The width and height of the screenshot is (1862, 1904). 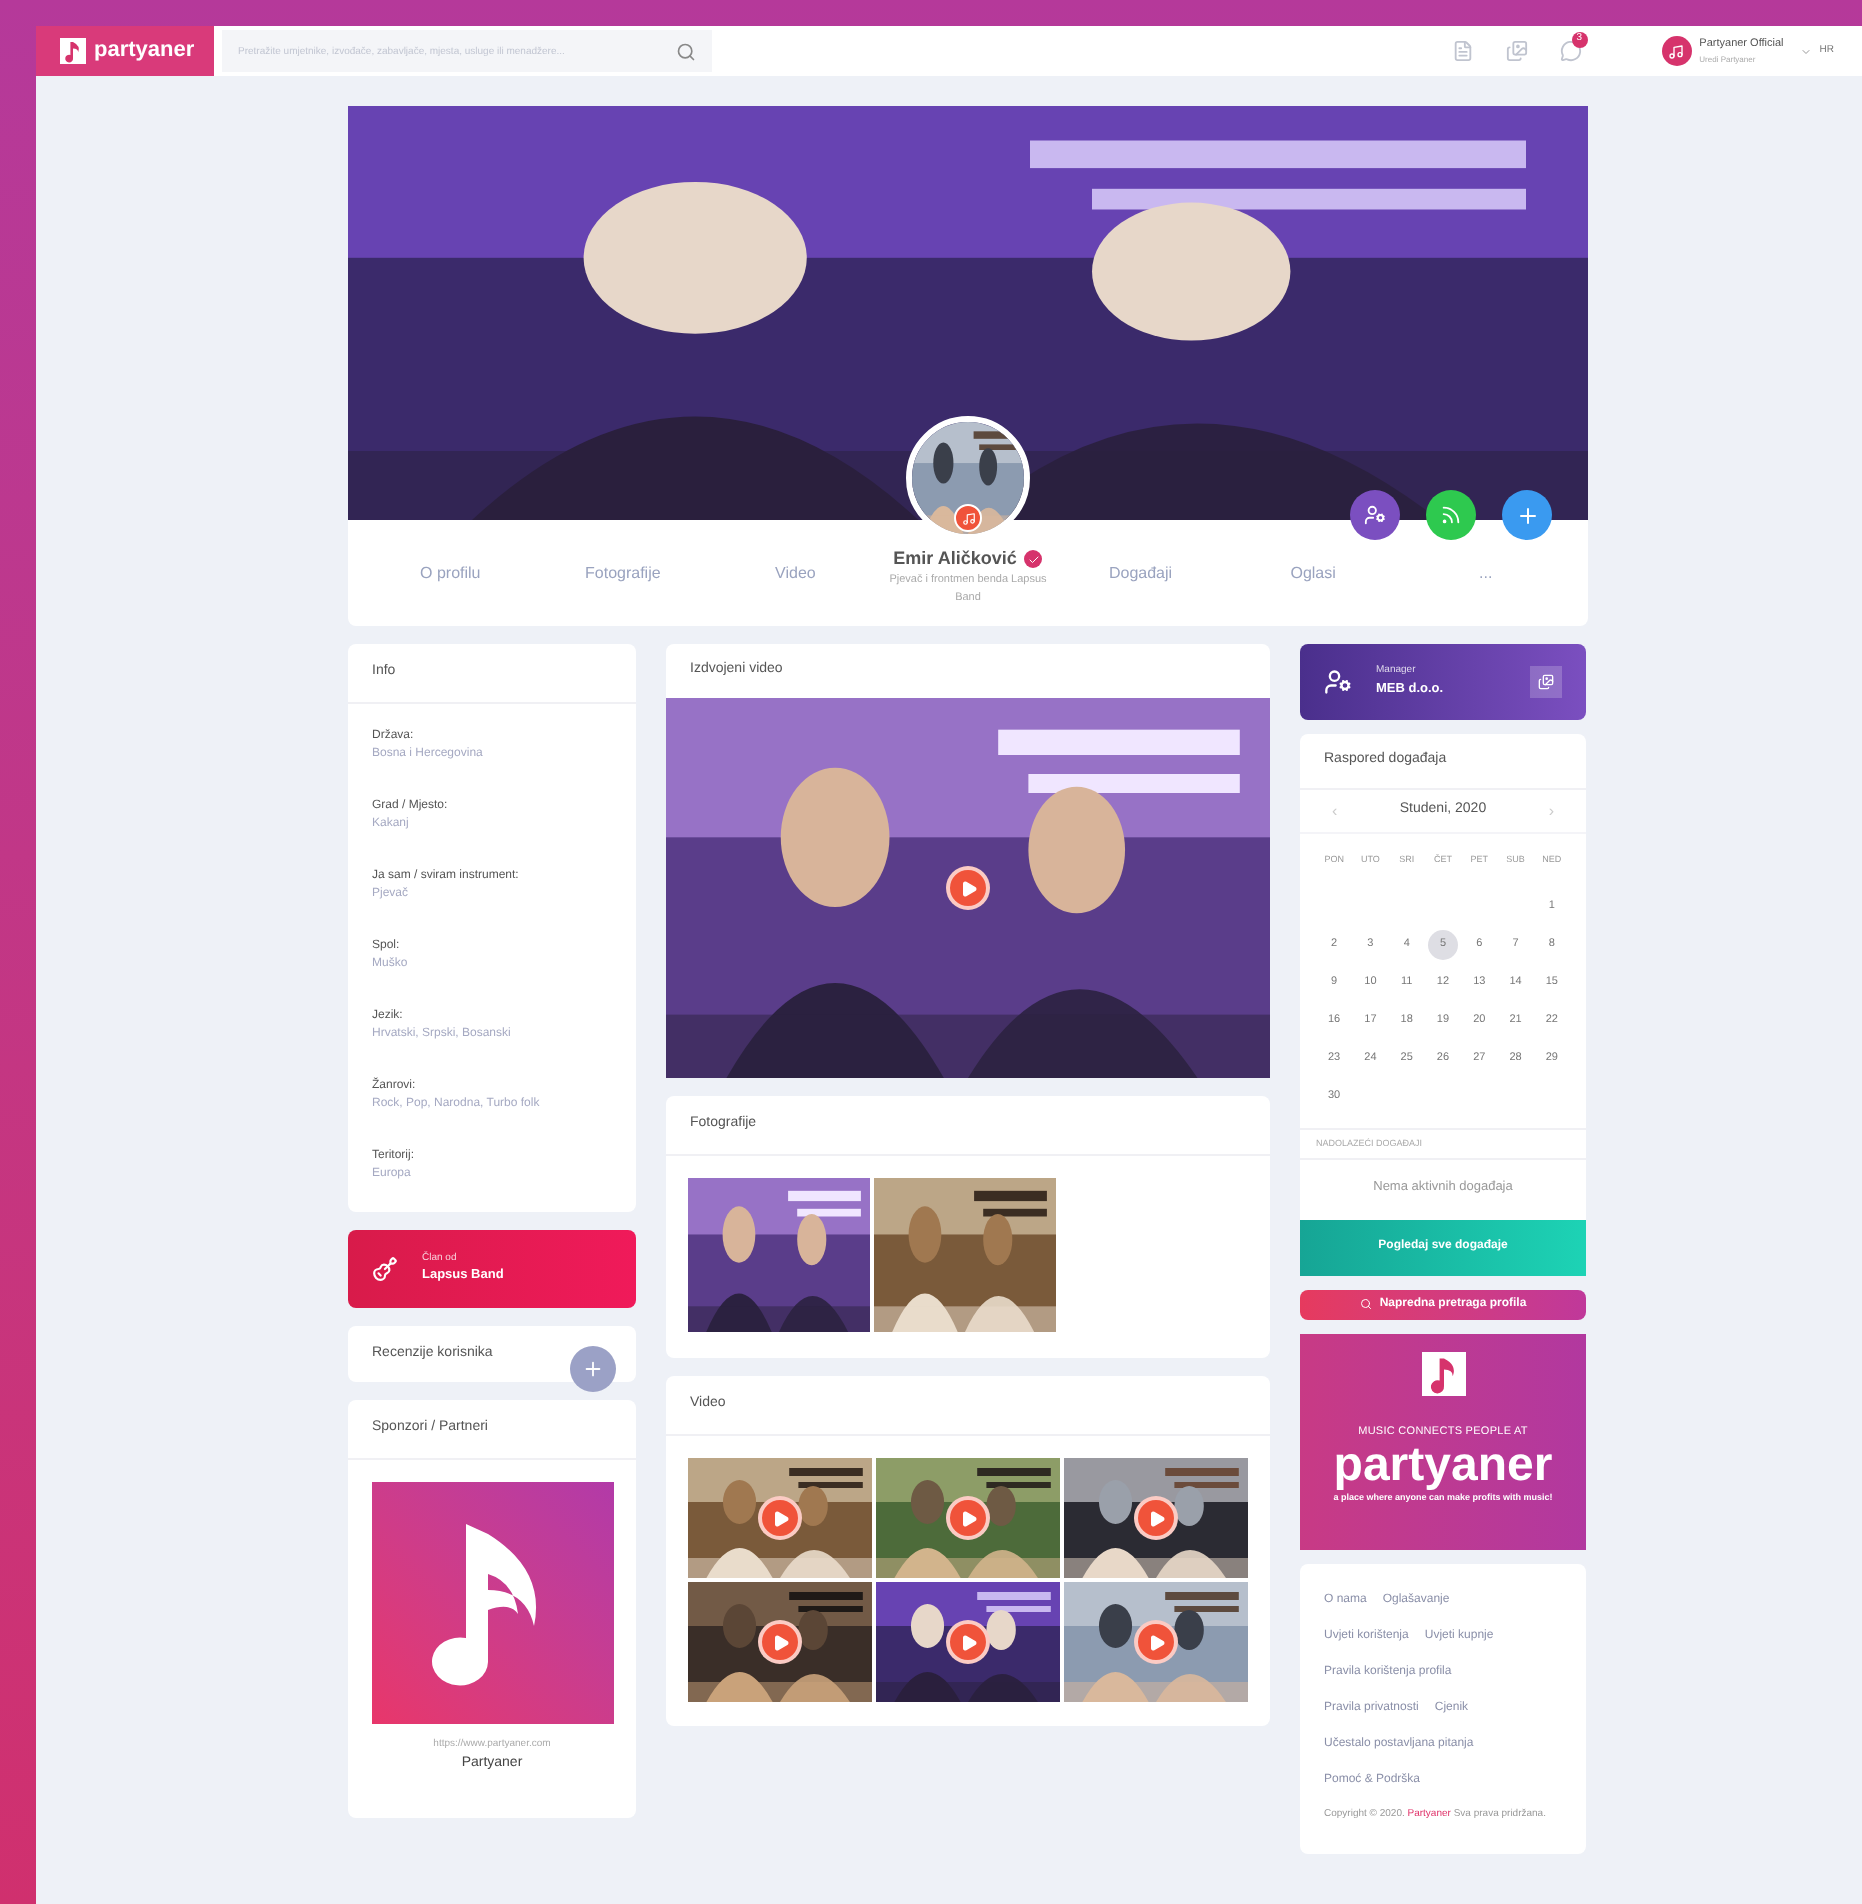 I want to click on profile-tab: Fotografije, so click(x=623, y=573).